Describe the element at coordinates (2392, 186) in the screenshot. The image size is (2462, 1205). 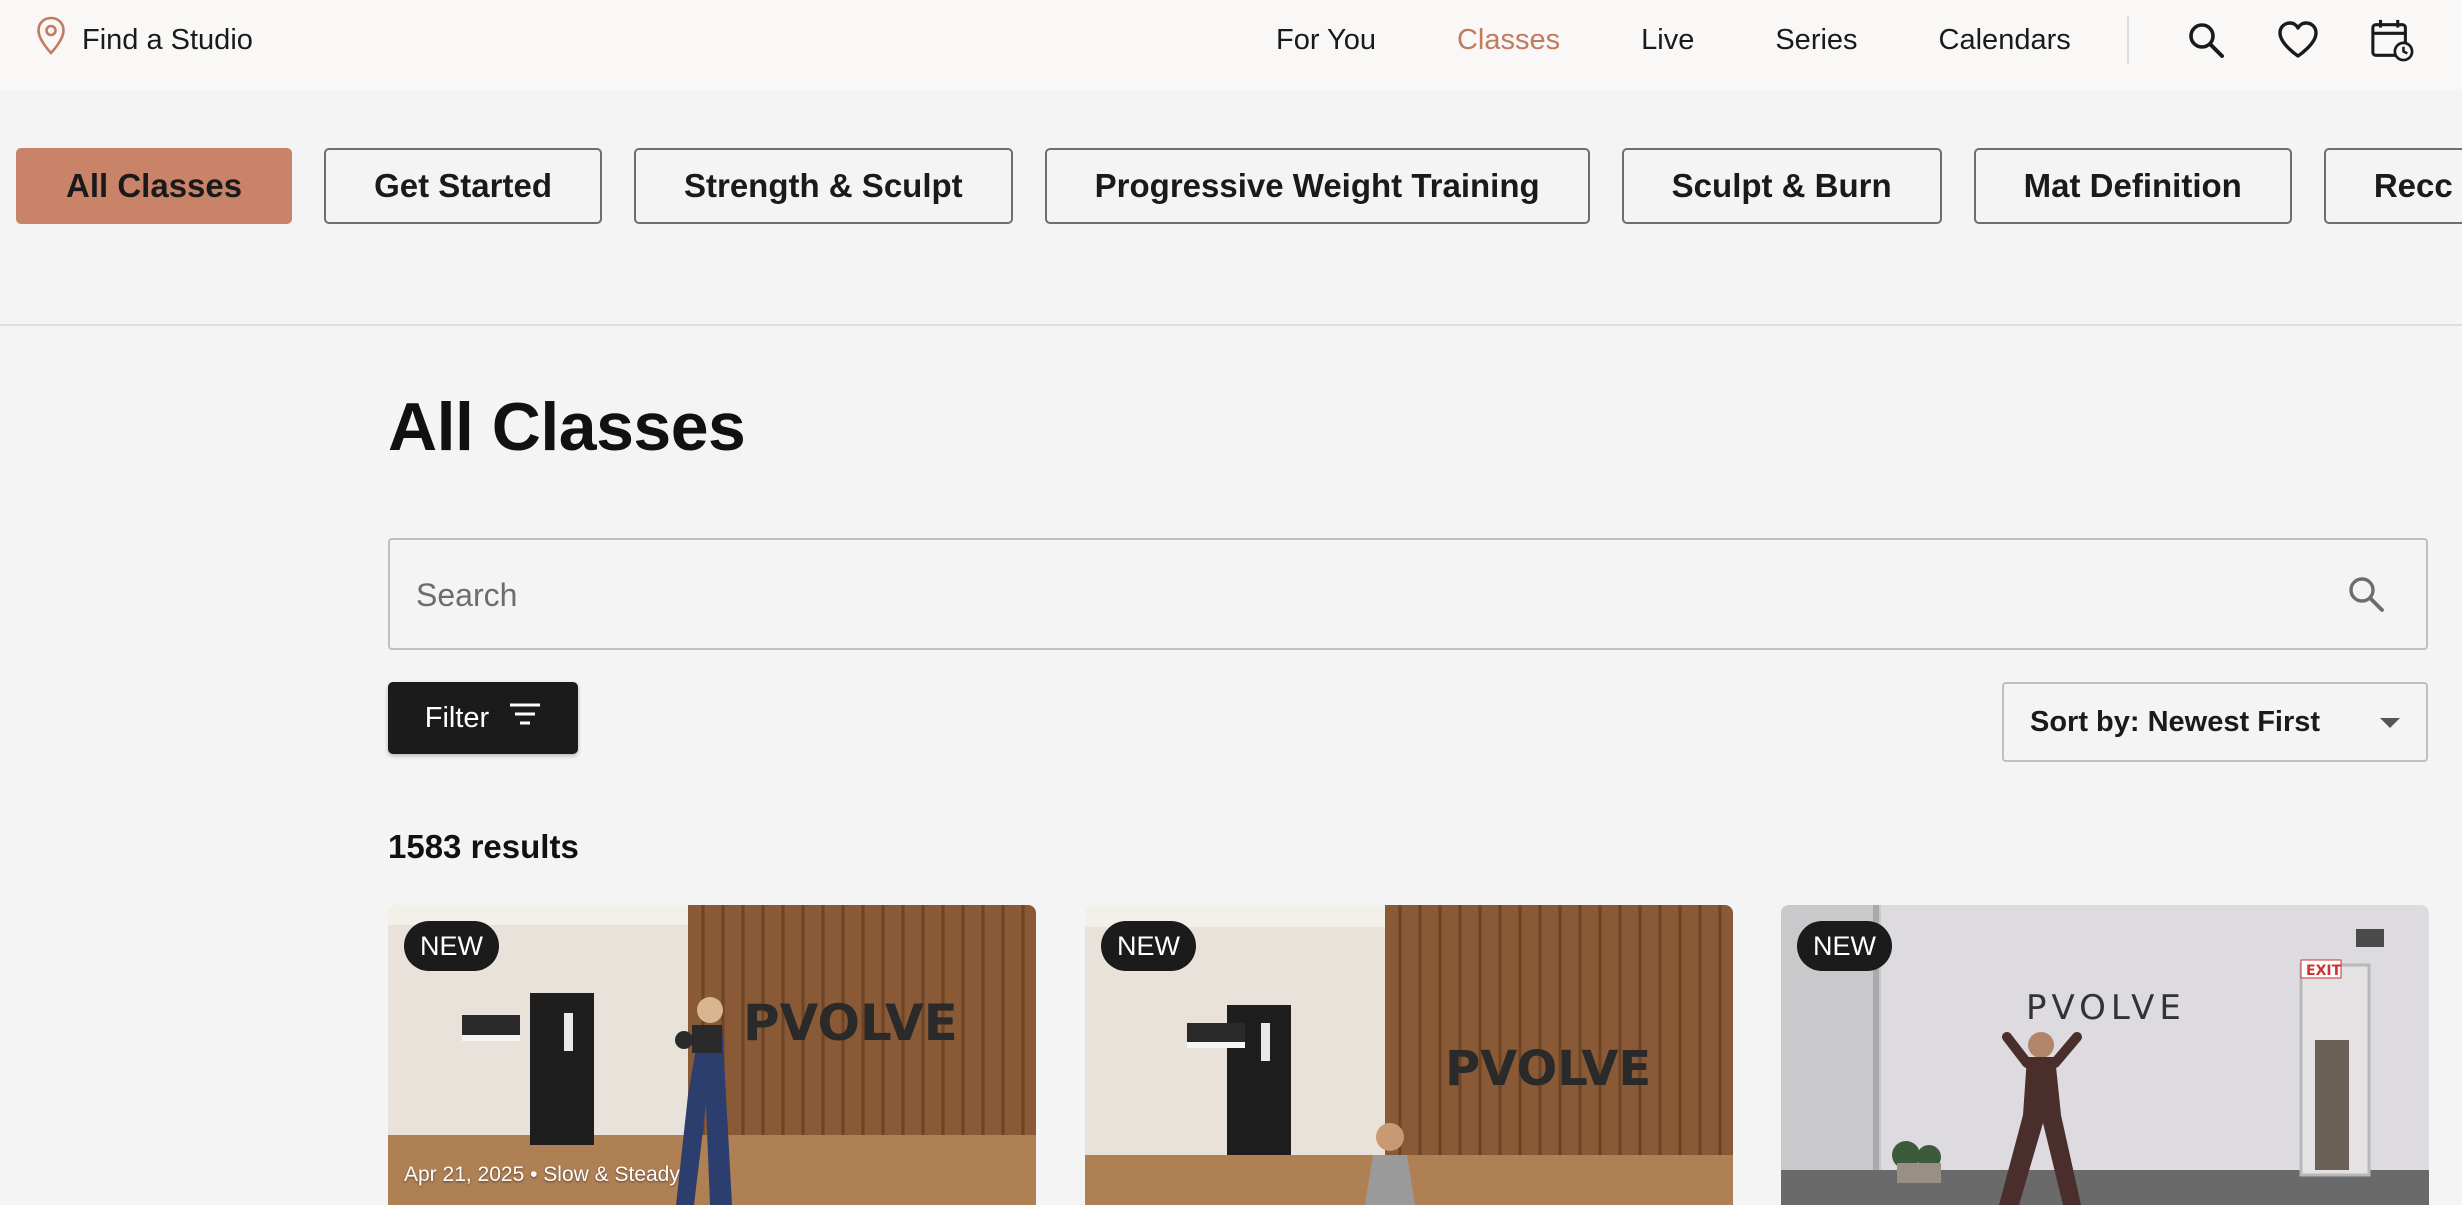
I see `chip-recovery: Recc` at that location.